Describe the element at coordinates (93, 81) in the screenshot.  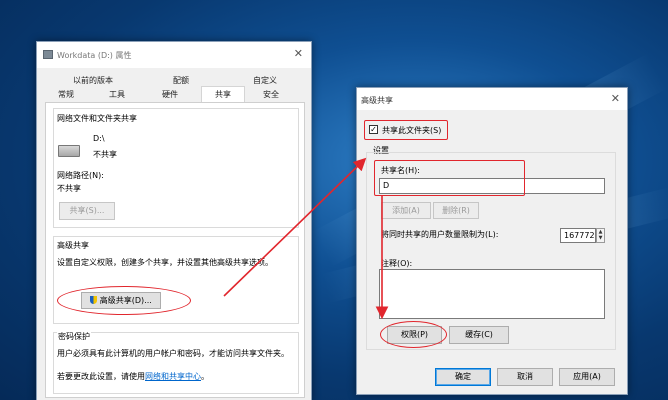
I see `tab-previous-versions: 以前的版本` at that location.